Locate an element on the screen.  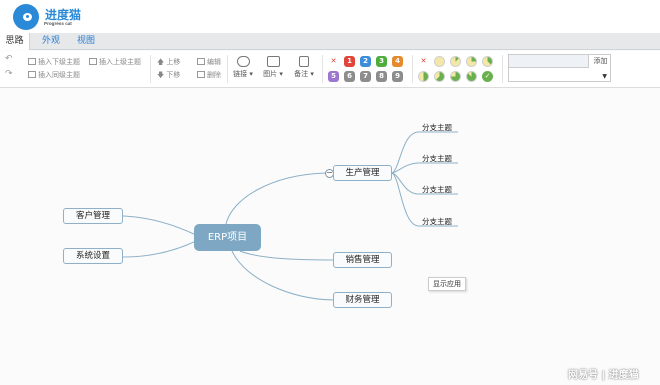
tooltip: 显示应用 is located at coordinates (447, 284).